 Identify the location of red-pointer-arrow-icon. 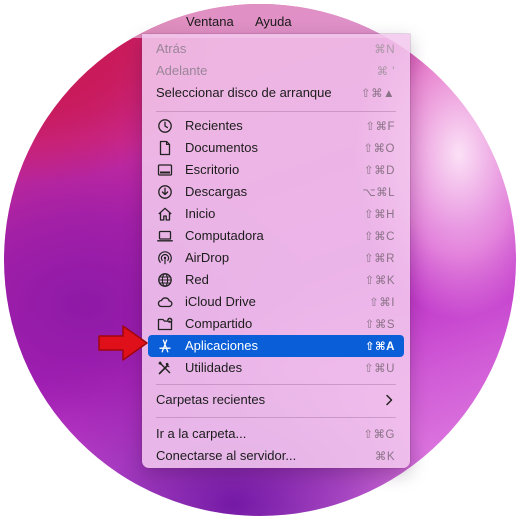
(123, 343).